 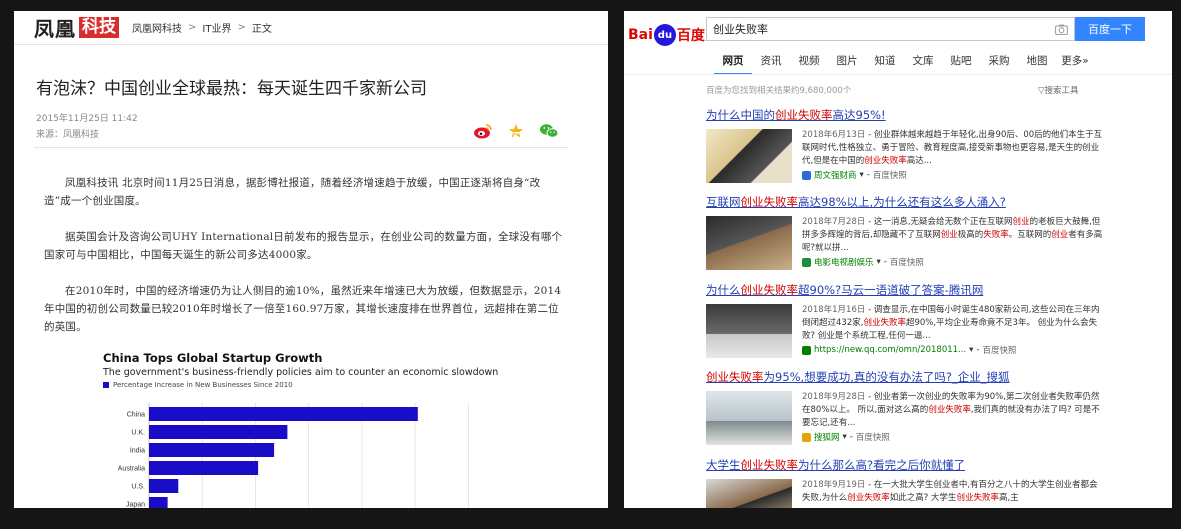 What do you see at coordinates (902, 202) in the screenshot?
I see `result-title-text: 高达98%以上,为什么还有这么多人涌入?` at bounding box center [902, 202].